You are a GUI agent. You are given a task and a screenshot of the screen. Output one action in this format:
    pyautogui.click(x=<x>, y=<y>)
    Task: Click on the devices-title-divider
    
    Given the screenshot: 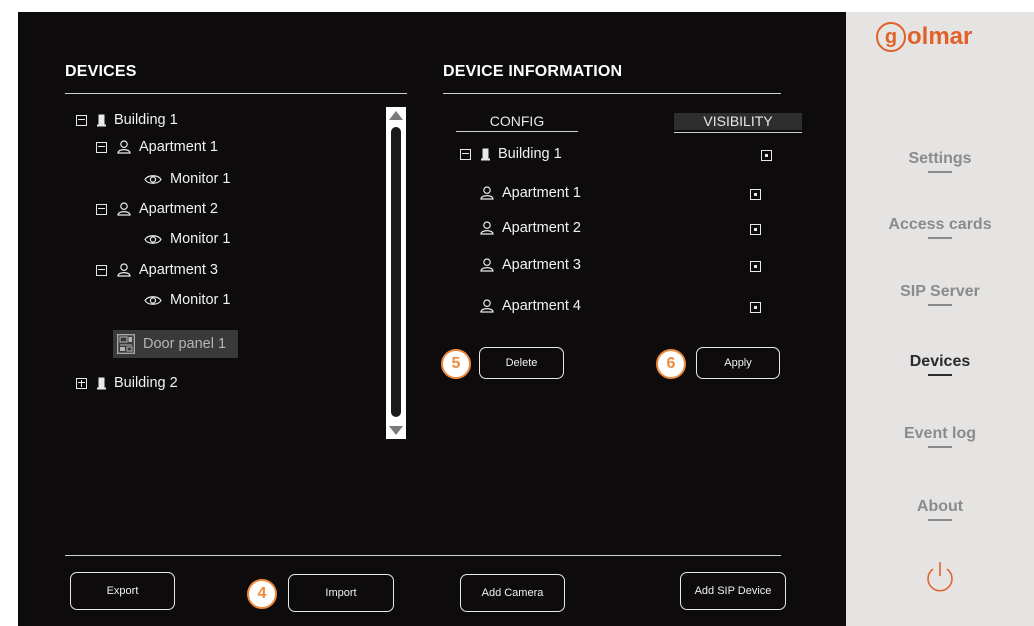 What is the action you would take?
    pyautogui.click(x=236, y=93)
    